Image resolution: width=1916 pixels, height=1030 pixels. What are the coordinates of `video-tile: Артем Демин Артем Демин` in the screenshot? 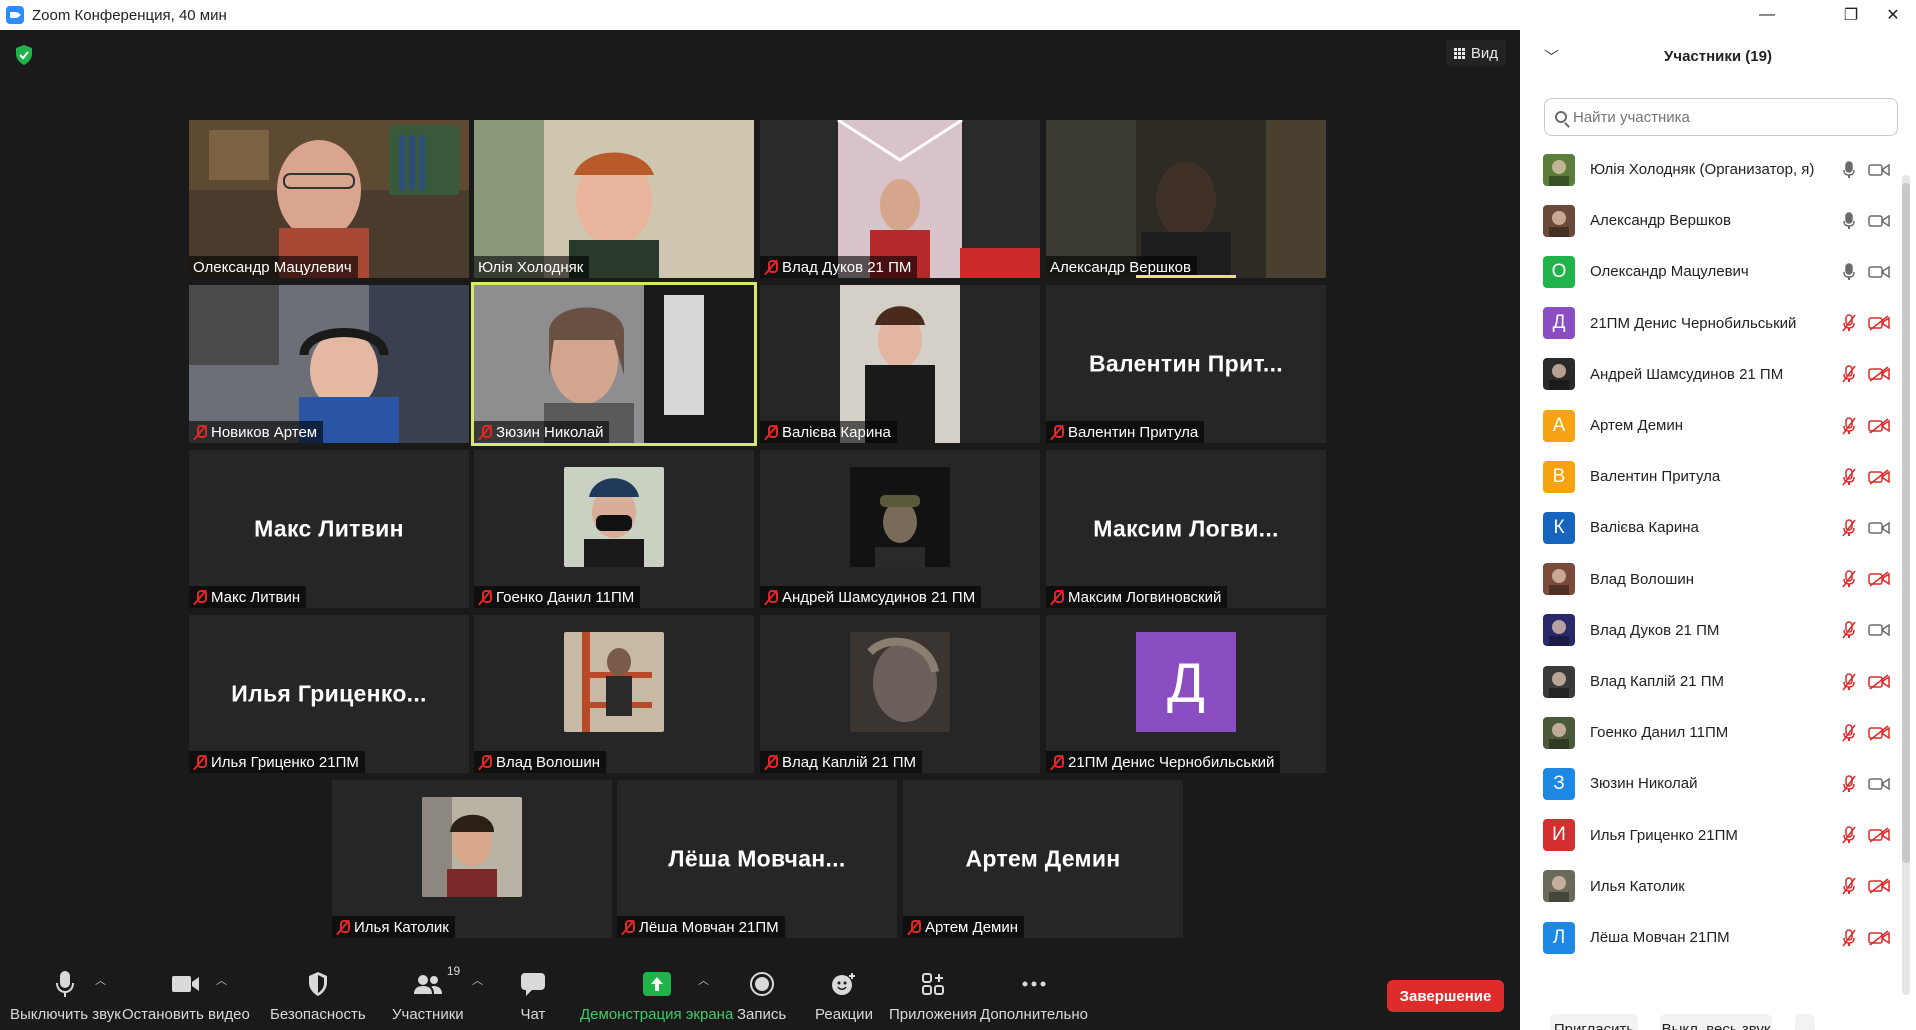 It's located at (1043, 859).